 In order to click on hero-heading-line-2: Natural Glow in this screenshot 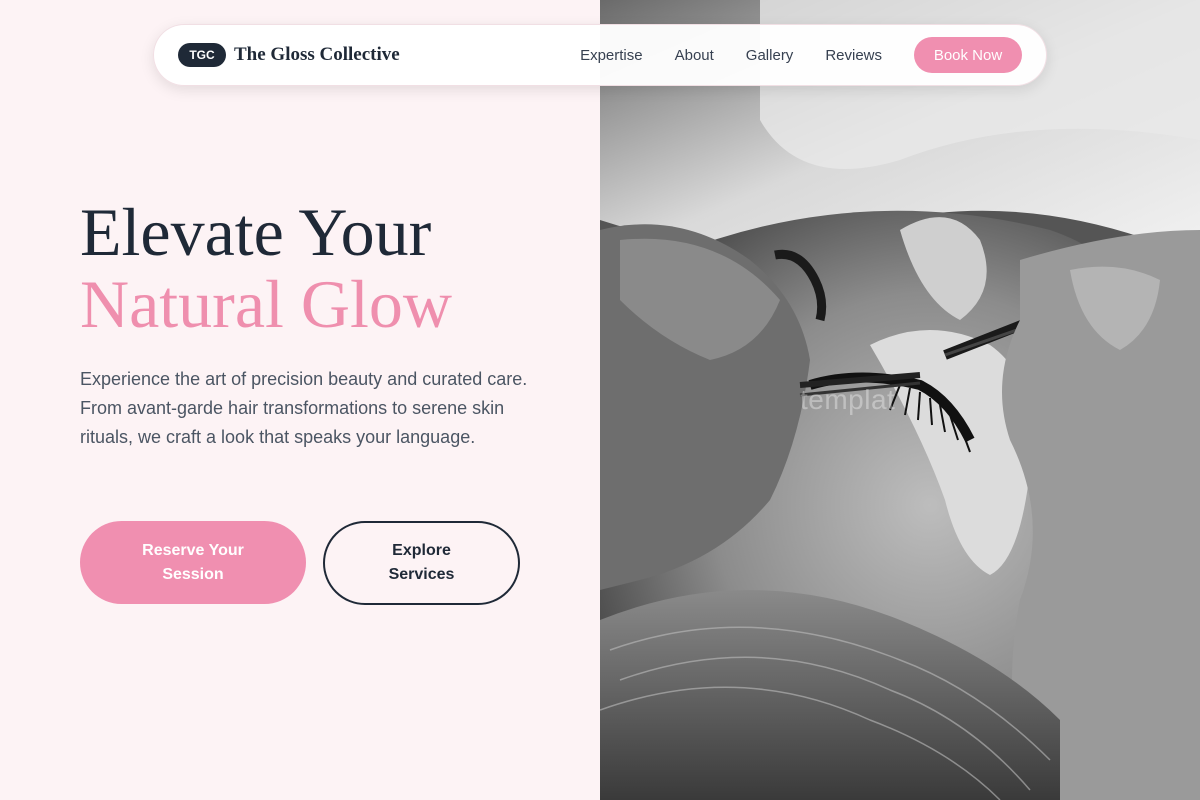, I will do `click(266, 304)`.